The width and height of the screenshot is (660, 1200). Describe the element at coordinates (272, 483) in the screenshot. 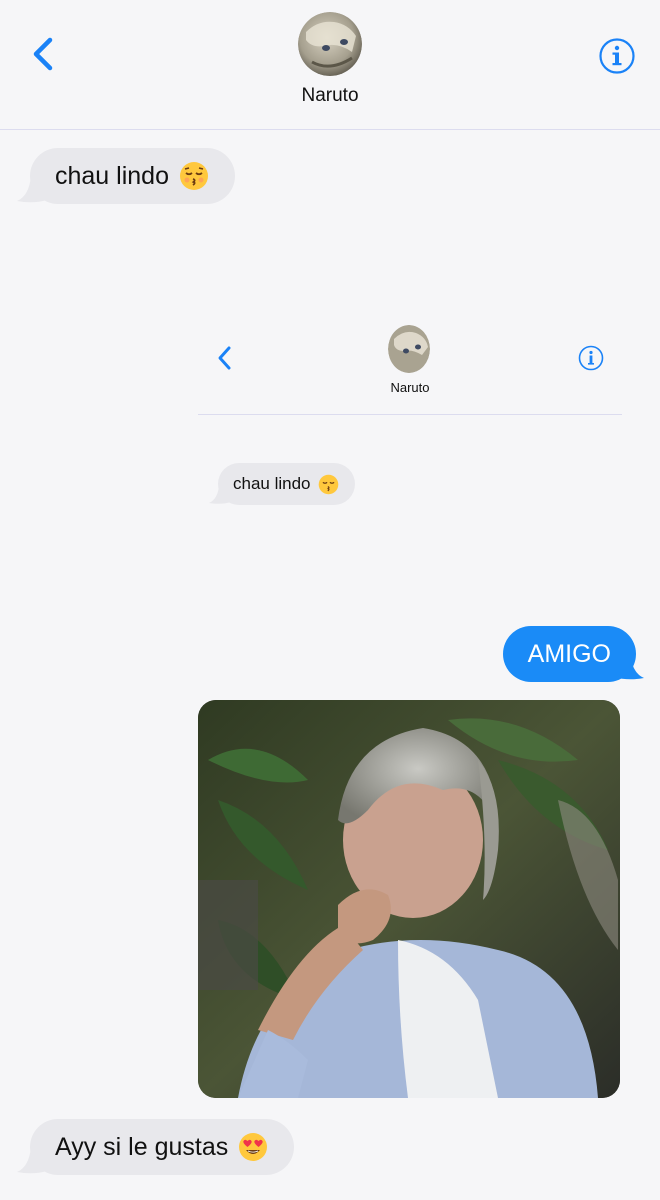

I see `nested-message-text: chau lindo` at that location.